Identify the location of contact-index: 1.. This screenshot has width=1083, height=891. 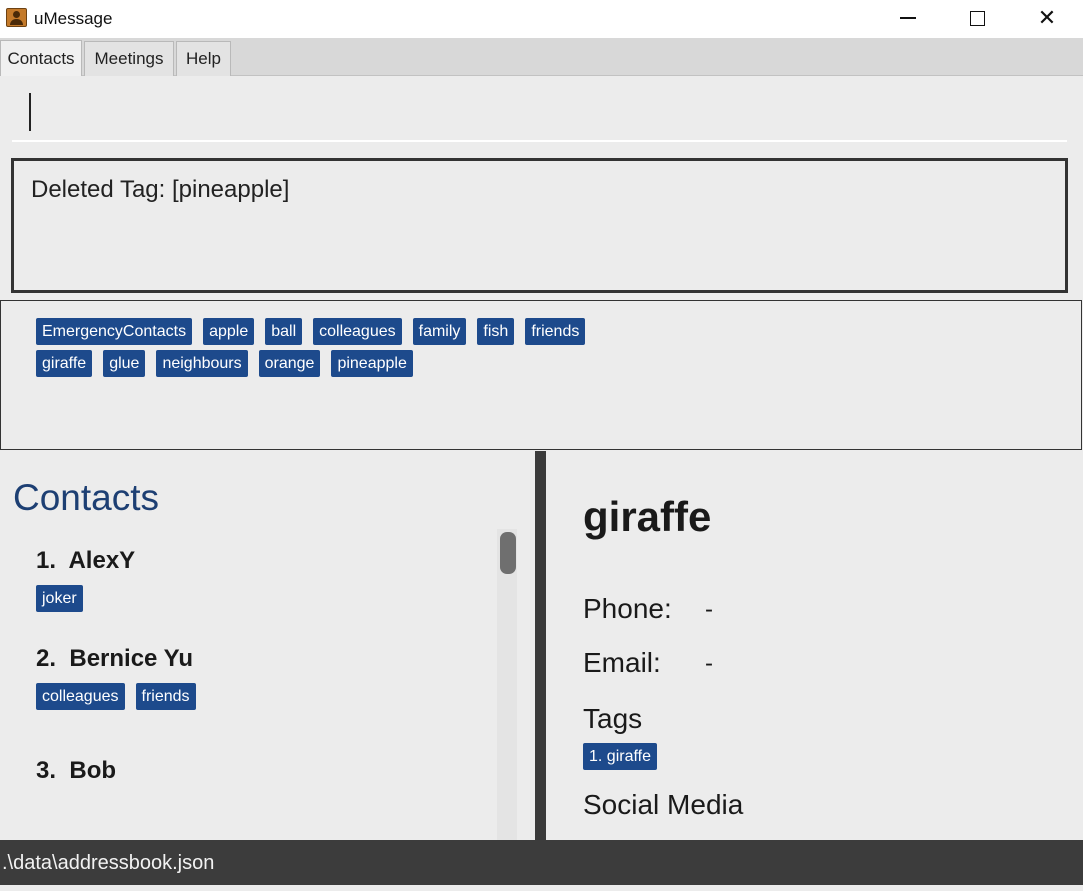
(46, 560).